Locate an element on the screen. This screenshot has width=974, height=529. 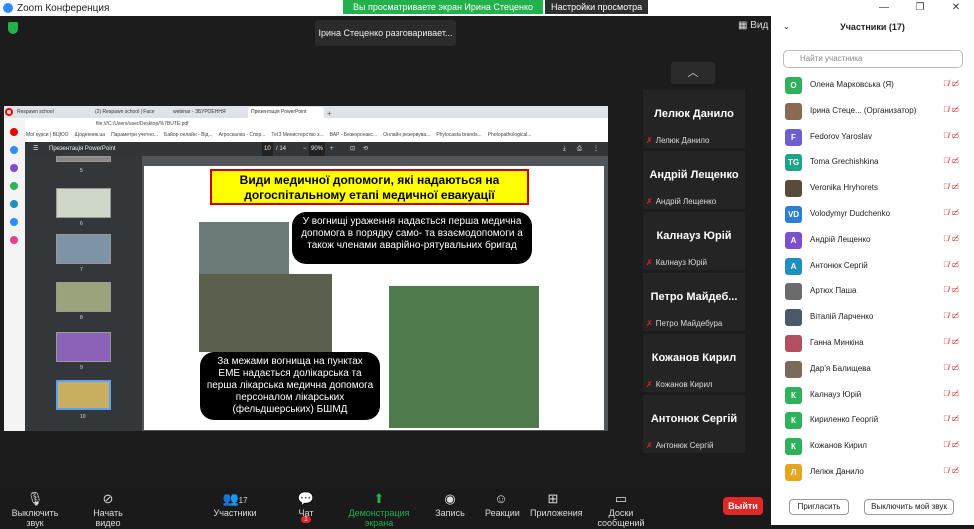
participant-row: А Антонюк Сергій 🎙̸ ▭̸ is located at coordinates (876, 267).